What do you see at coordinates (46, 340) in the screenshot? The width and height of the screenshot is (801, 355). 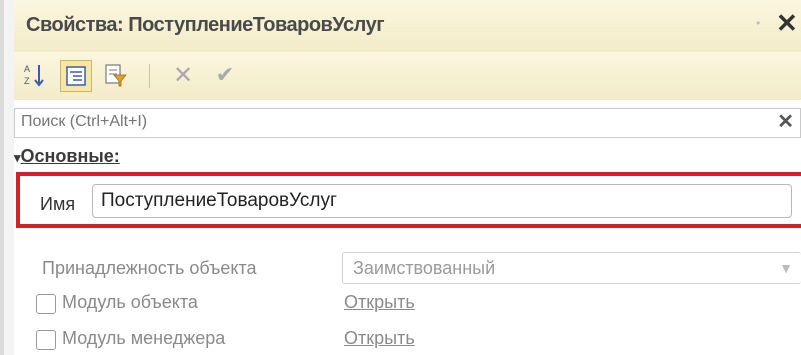 I see `module-manager-checkbox` at bounding box center [46, 340].